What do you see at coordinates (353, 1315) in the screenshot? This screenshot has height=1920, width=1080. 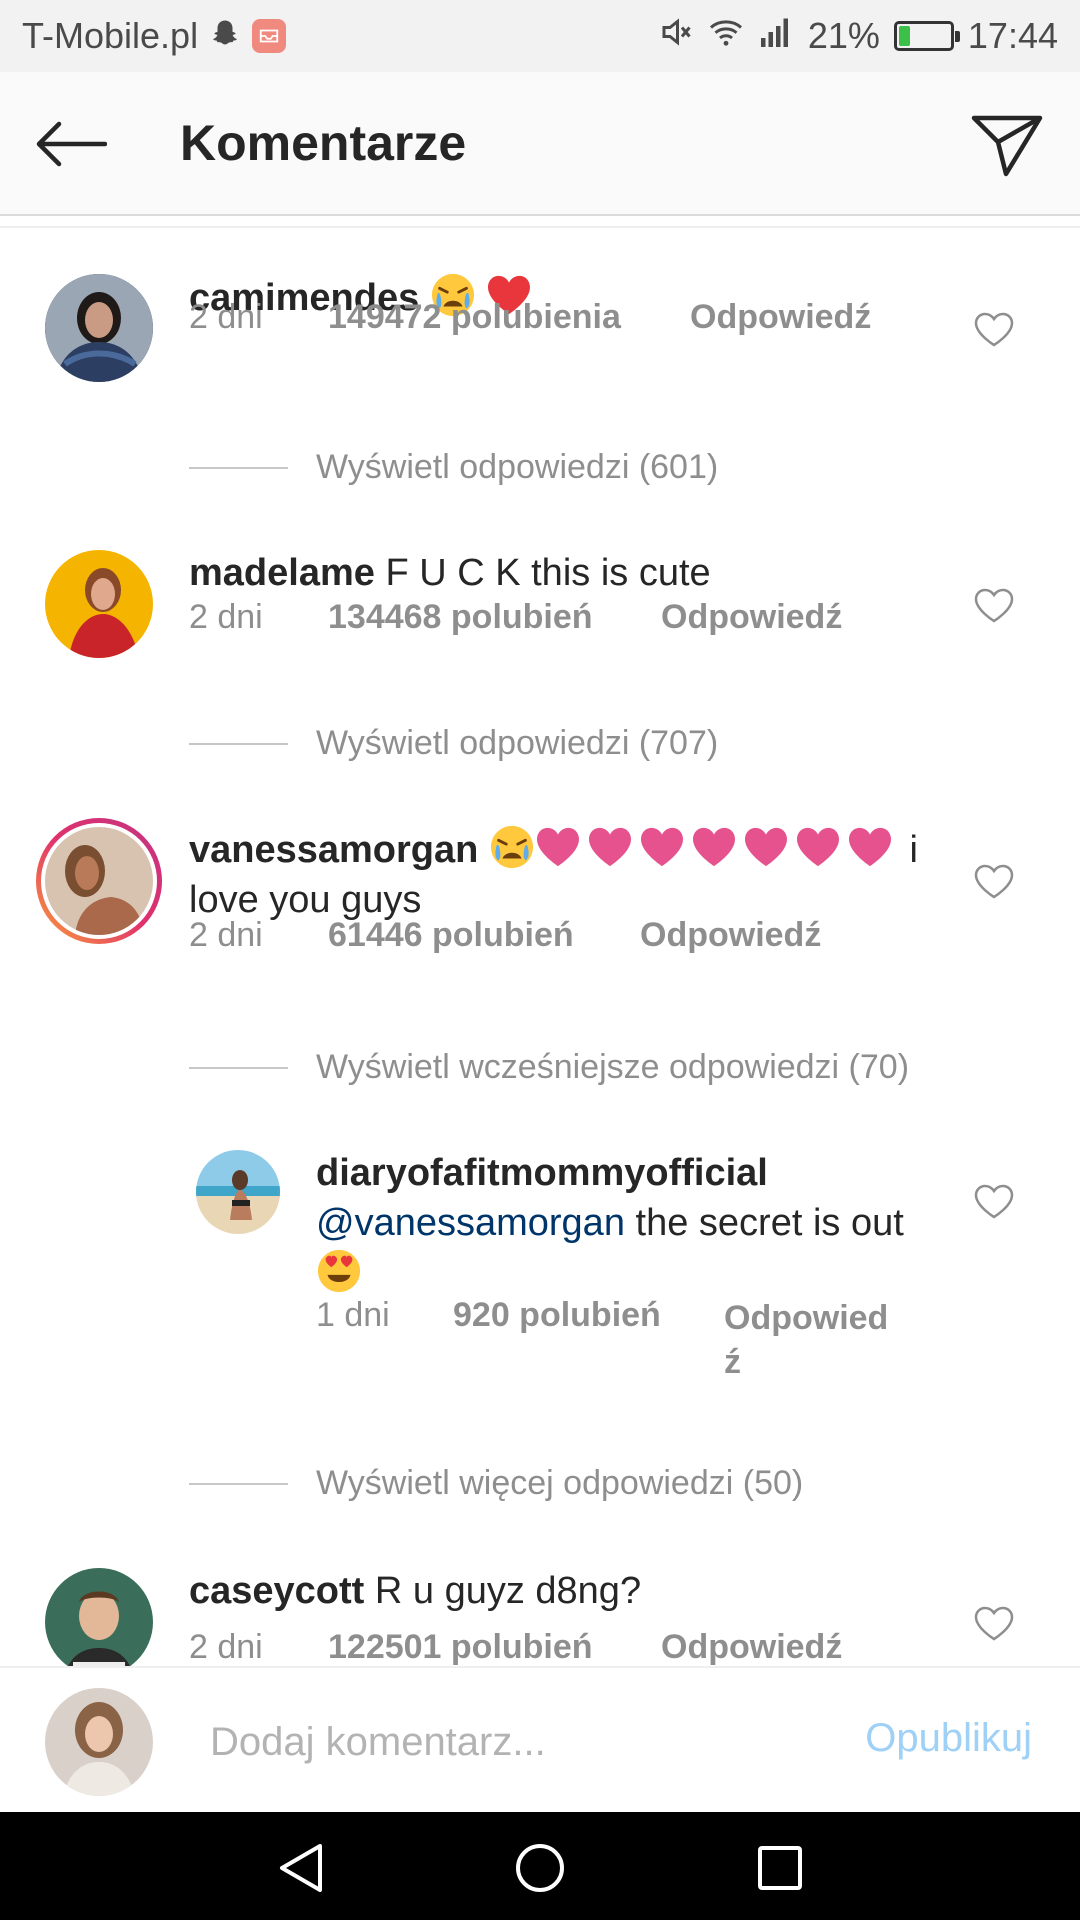 I see `comment-age: 1 dni` at bounding box center [353, 1315].